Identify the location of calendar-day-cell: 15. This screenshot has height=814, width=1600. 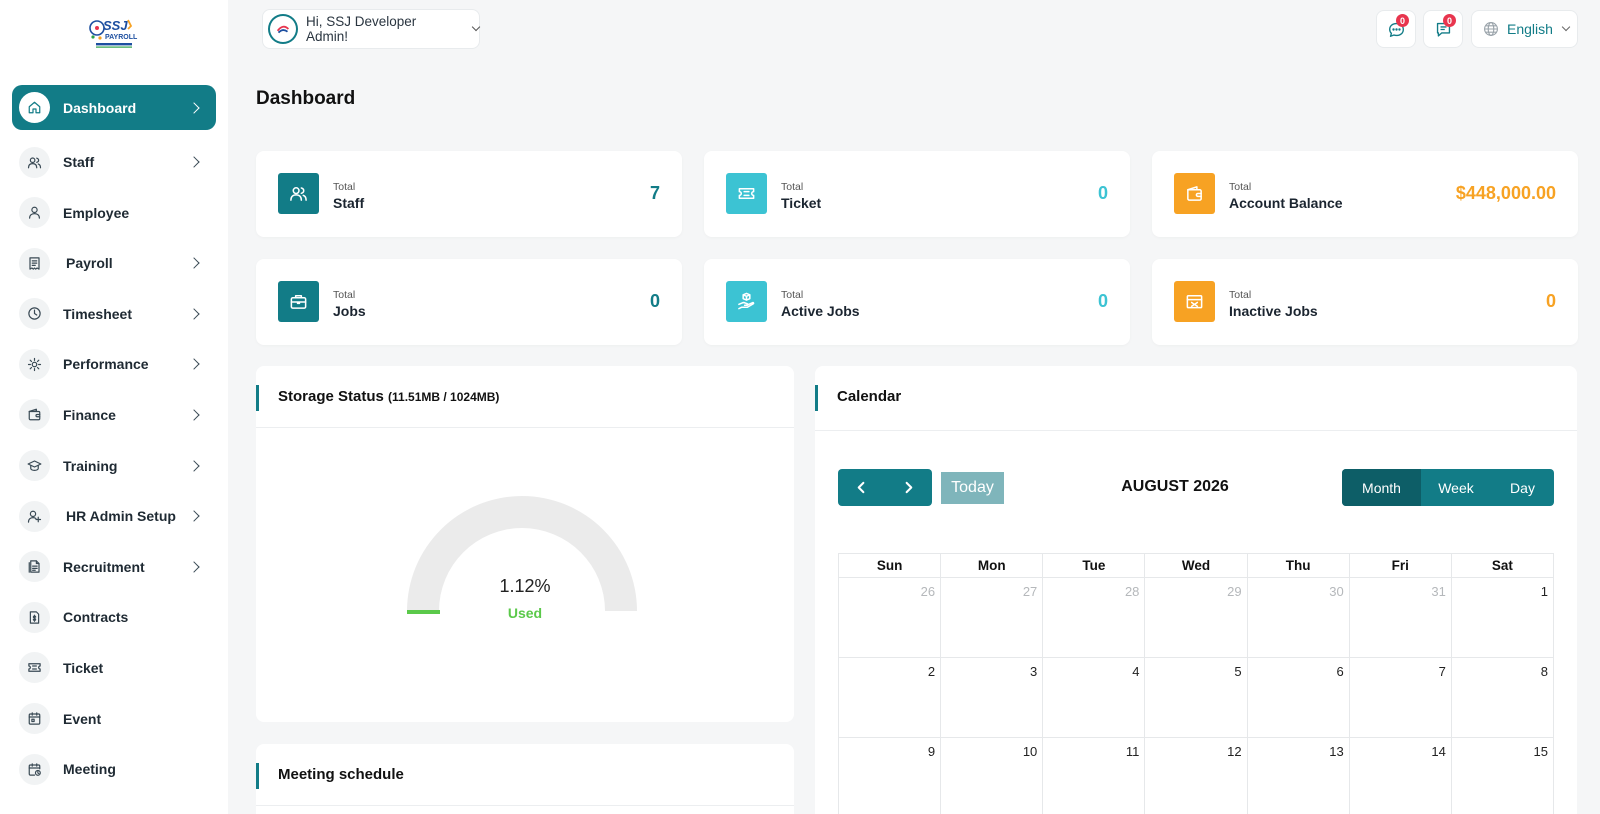
(1502, 775).